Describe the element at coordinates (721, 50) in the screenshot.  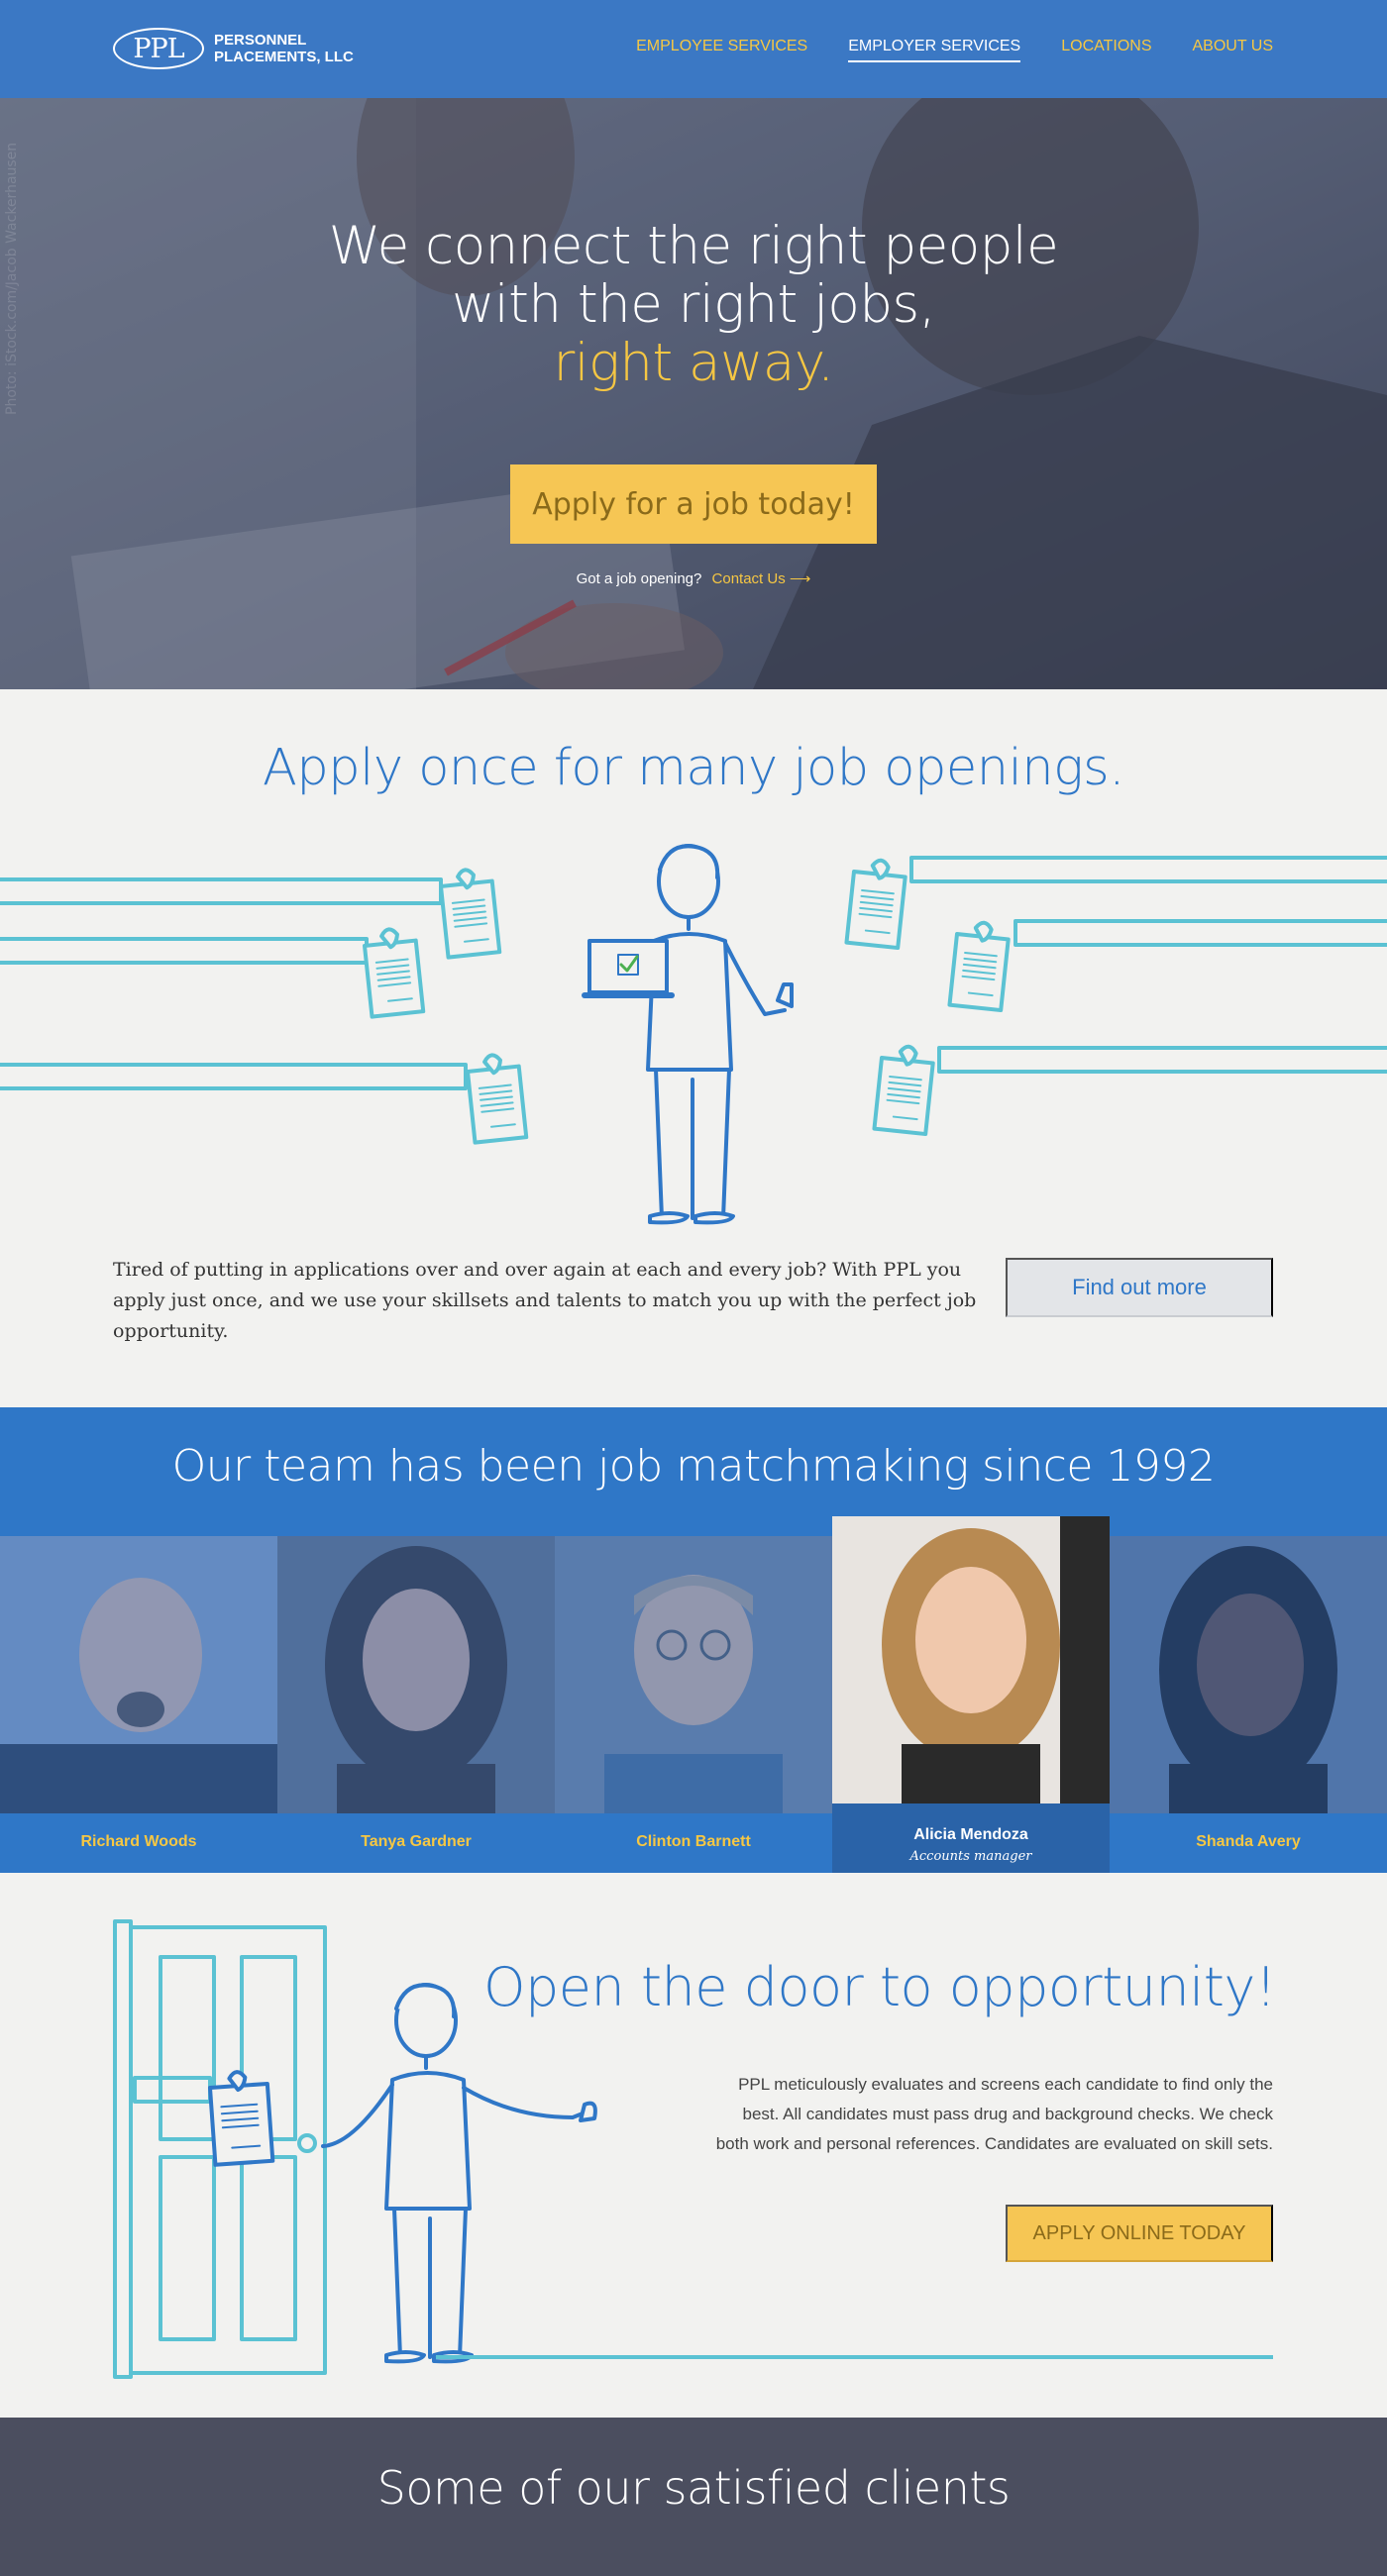
I see `nav-link-employee-services: EMPLOYEE SERVICES` at that location.